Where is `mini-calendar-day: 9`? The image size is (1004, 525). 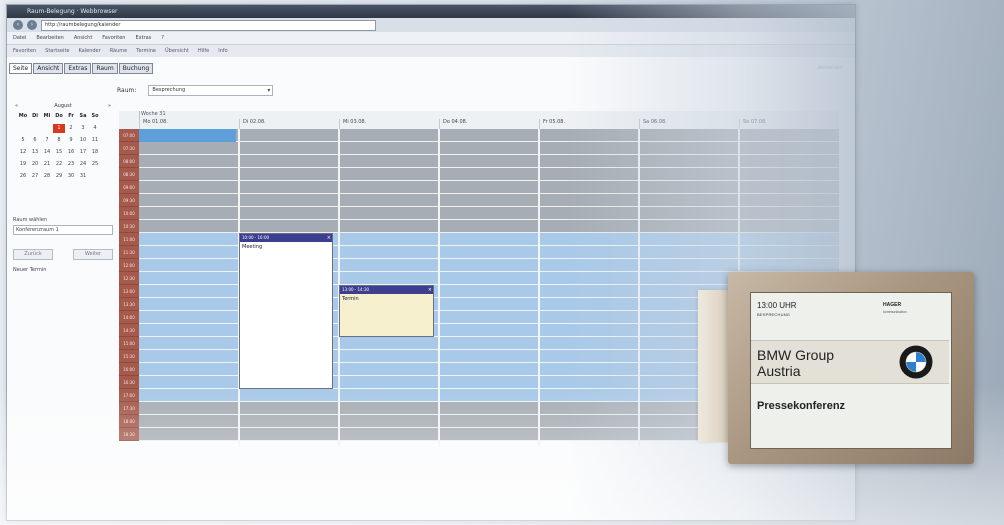 mini-calendar-day: 9 is located at coordinates (71, 140).